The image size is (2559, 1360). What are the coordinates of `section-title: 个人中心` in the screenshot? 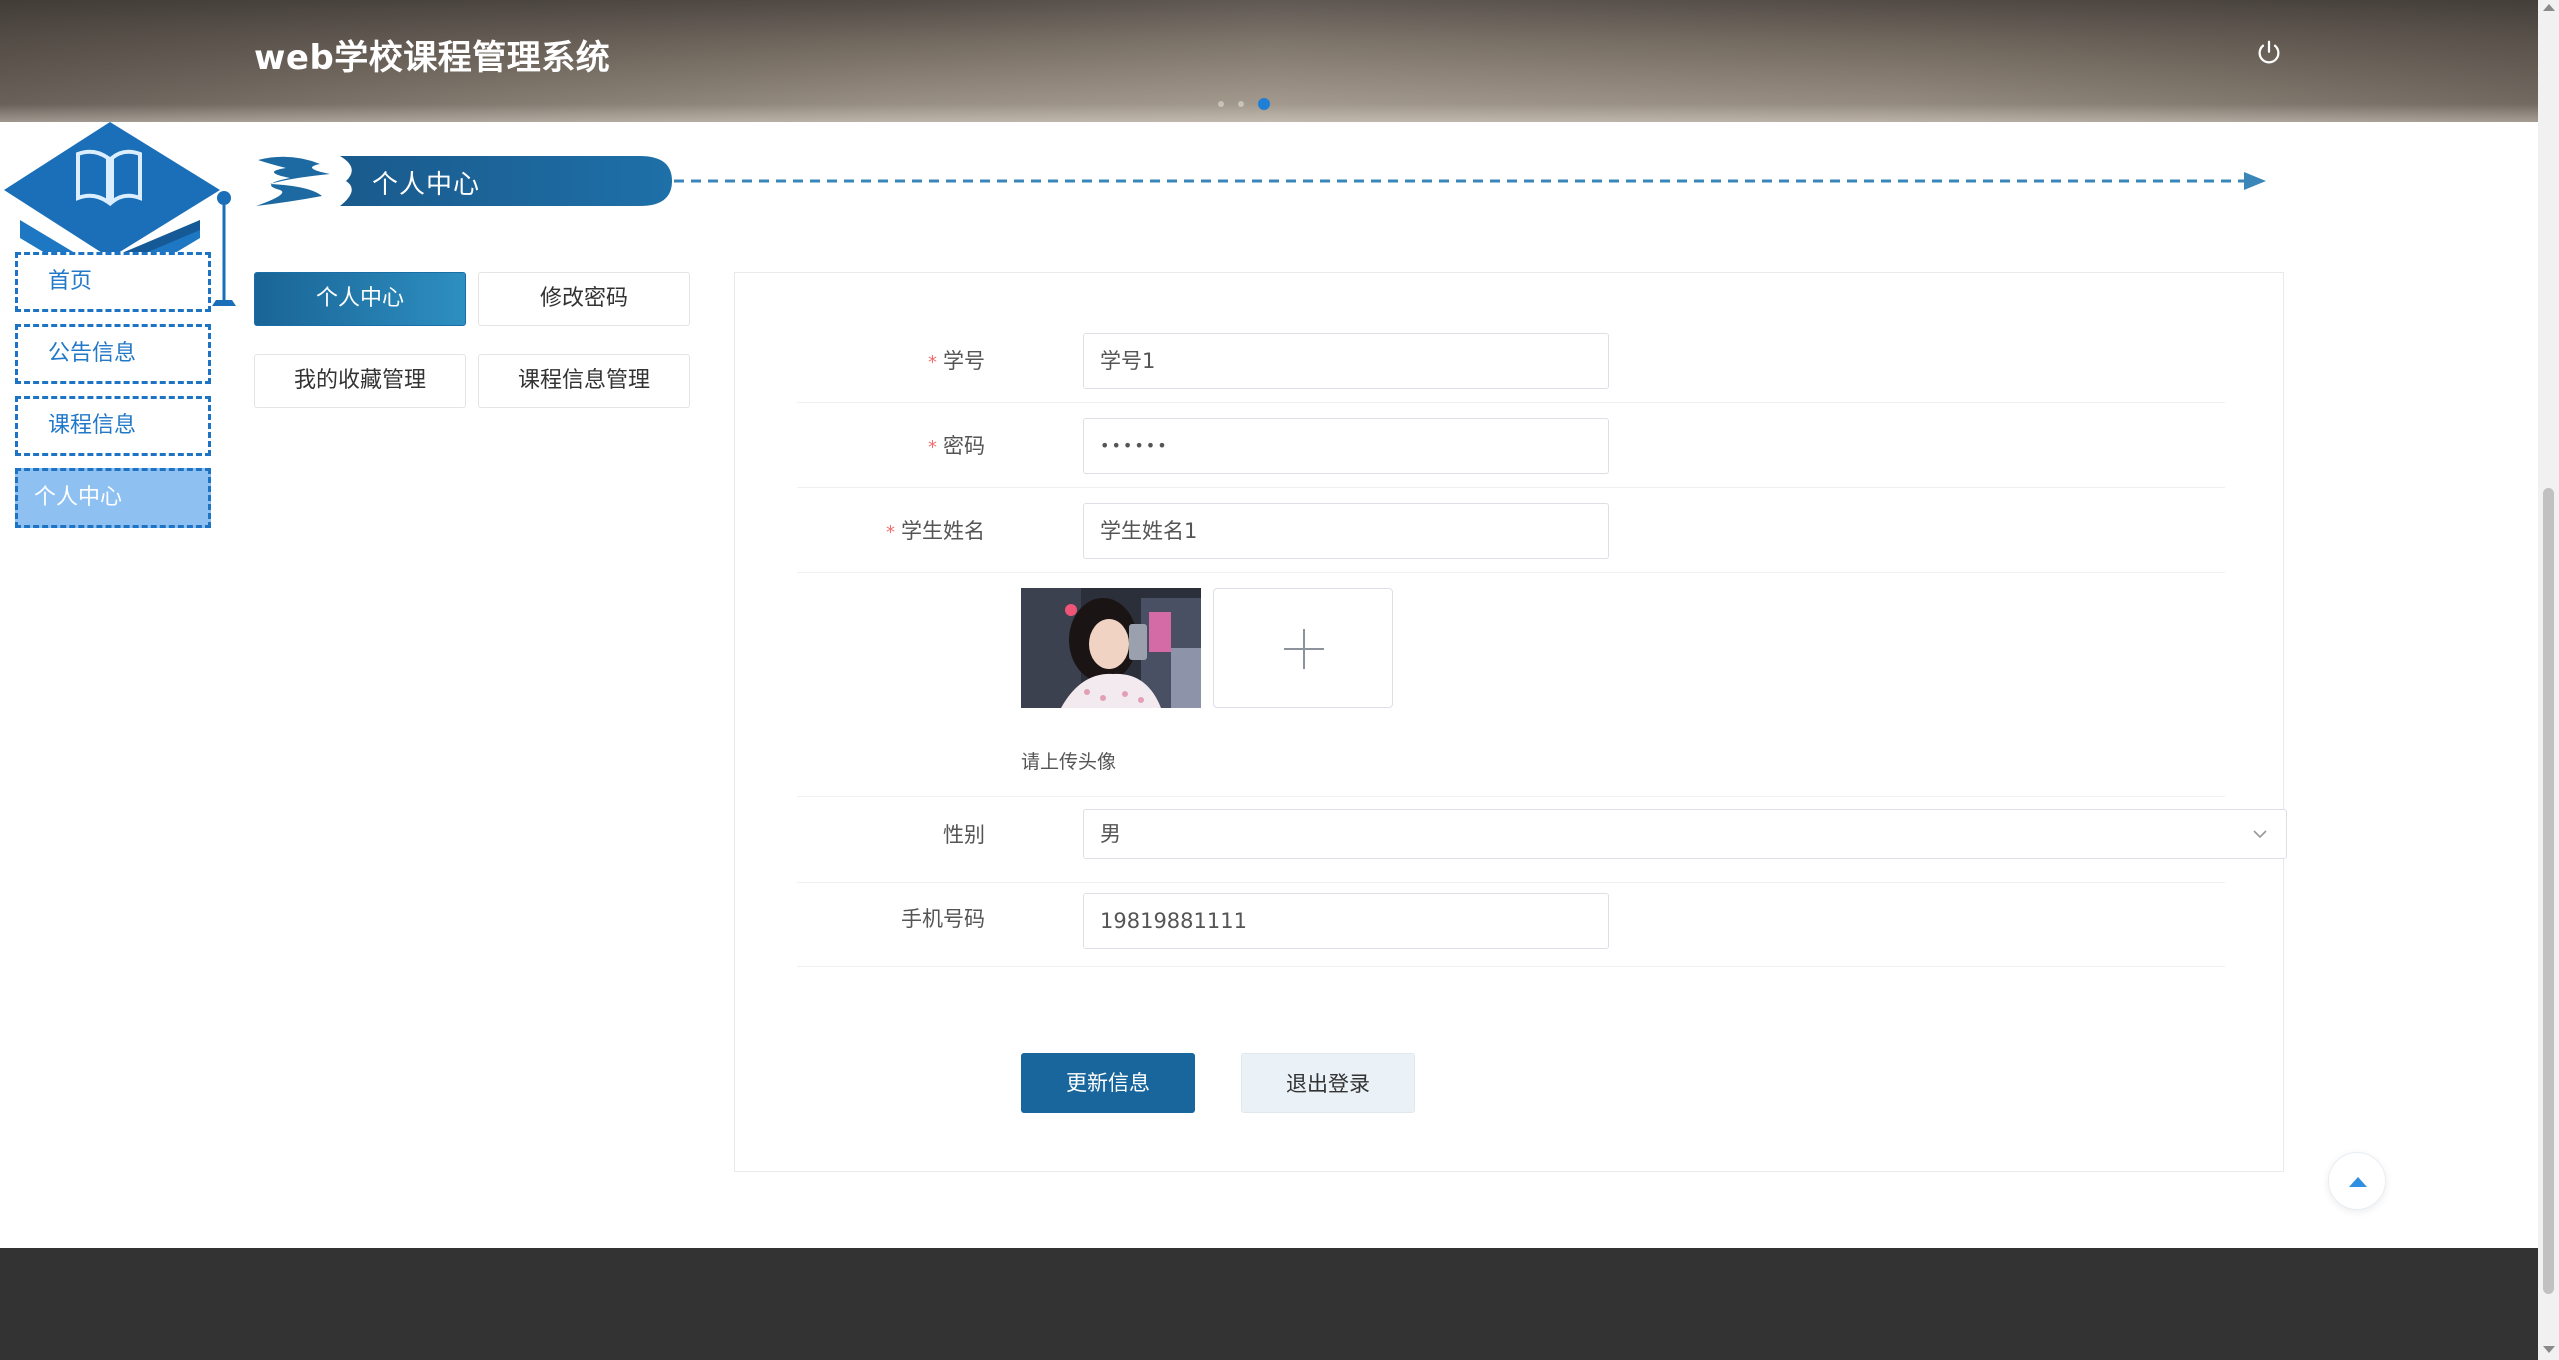 It's located at (426, 185).